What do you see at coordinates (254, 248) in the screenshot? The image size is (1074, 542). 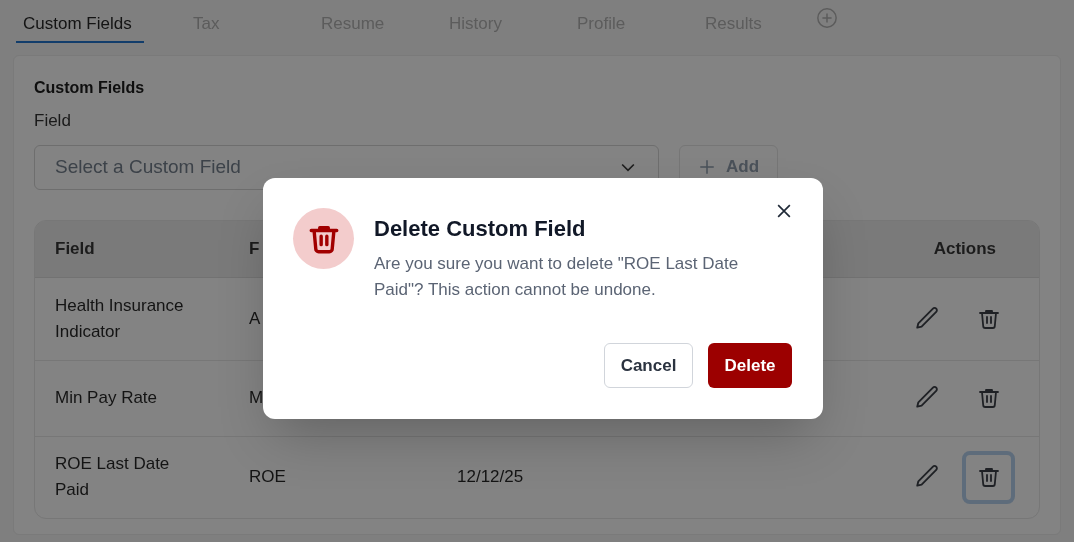 I see `column-header: F` at bounding box center [254, 248].